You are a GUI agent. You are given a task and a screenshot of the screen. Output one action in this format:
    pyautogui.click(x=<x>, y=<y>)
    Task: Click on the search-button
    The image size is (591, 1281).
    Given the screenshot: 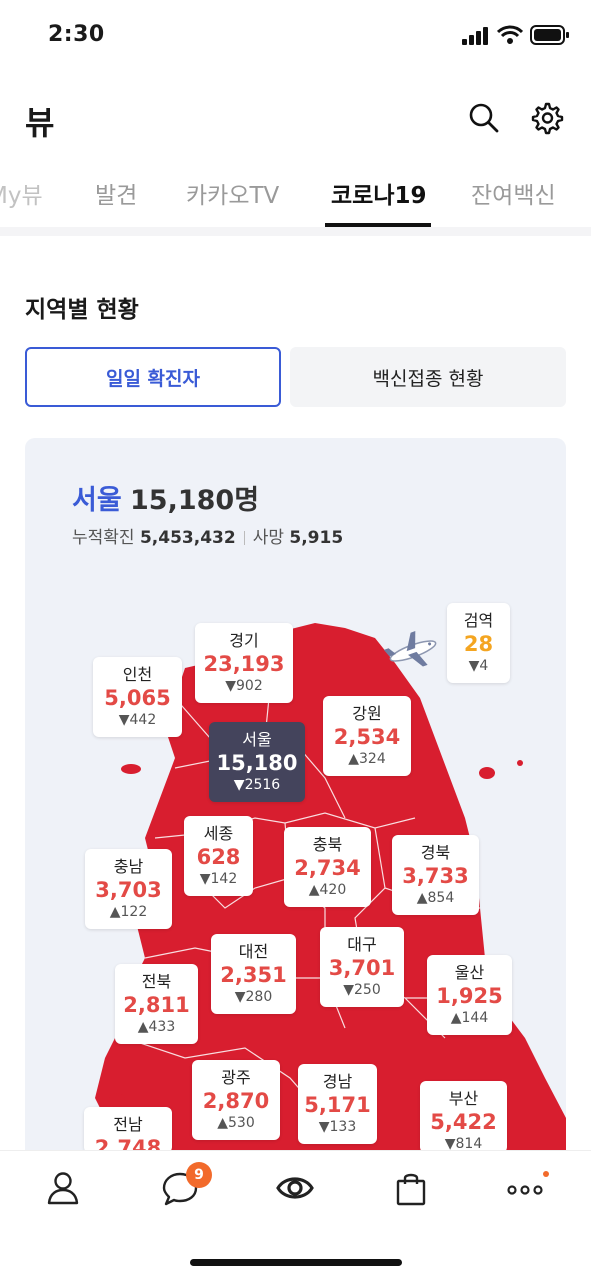 What is the action you would take?
    pyautogui.click(x=484, y=118)
    